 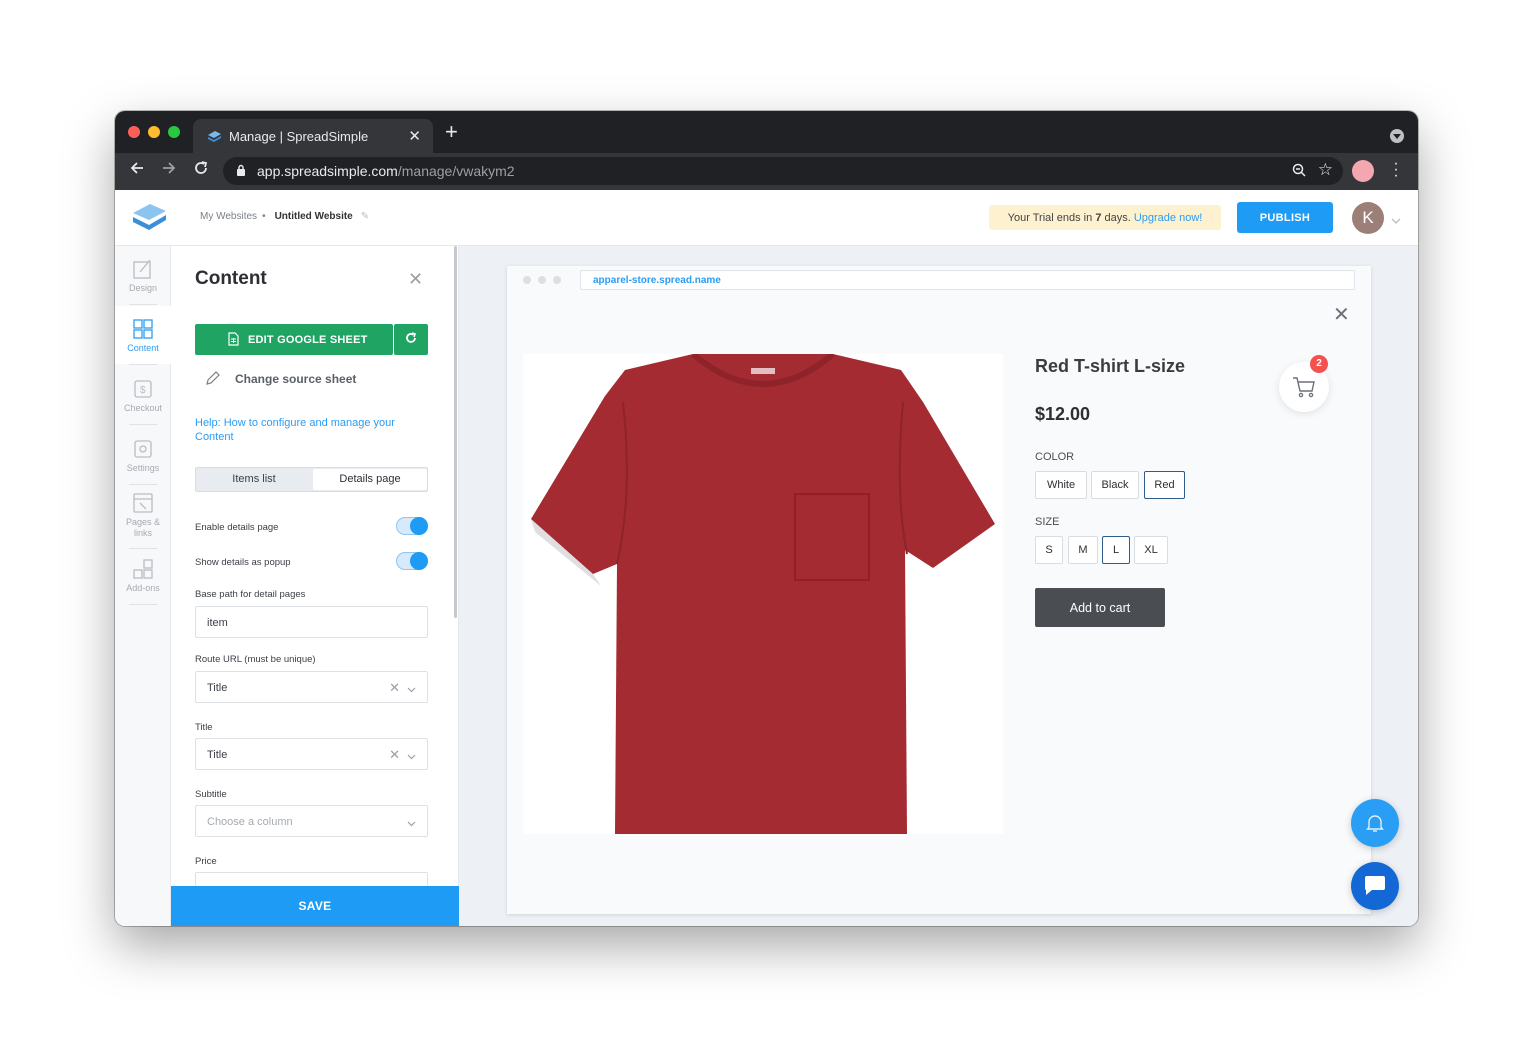 I want to click on size-label: SIZE, so click(x=1047, y=522).